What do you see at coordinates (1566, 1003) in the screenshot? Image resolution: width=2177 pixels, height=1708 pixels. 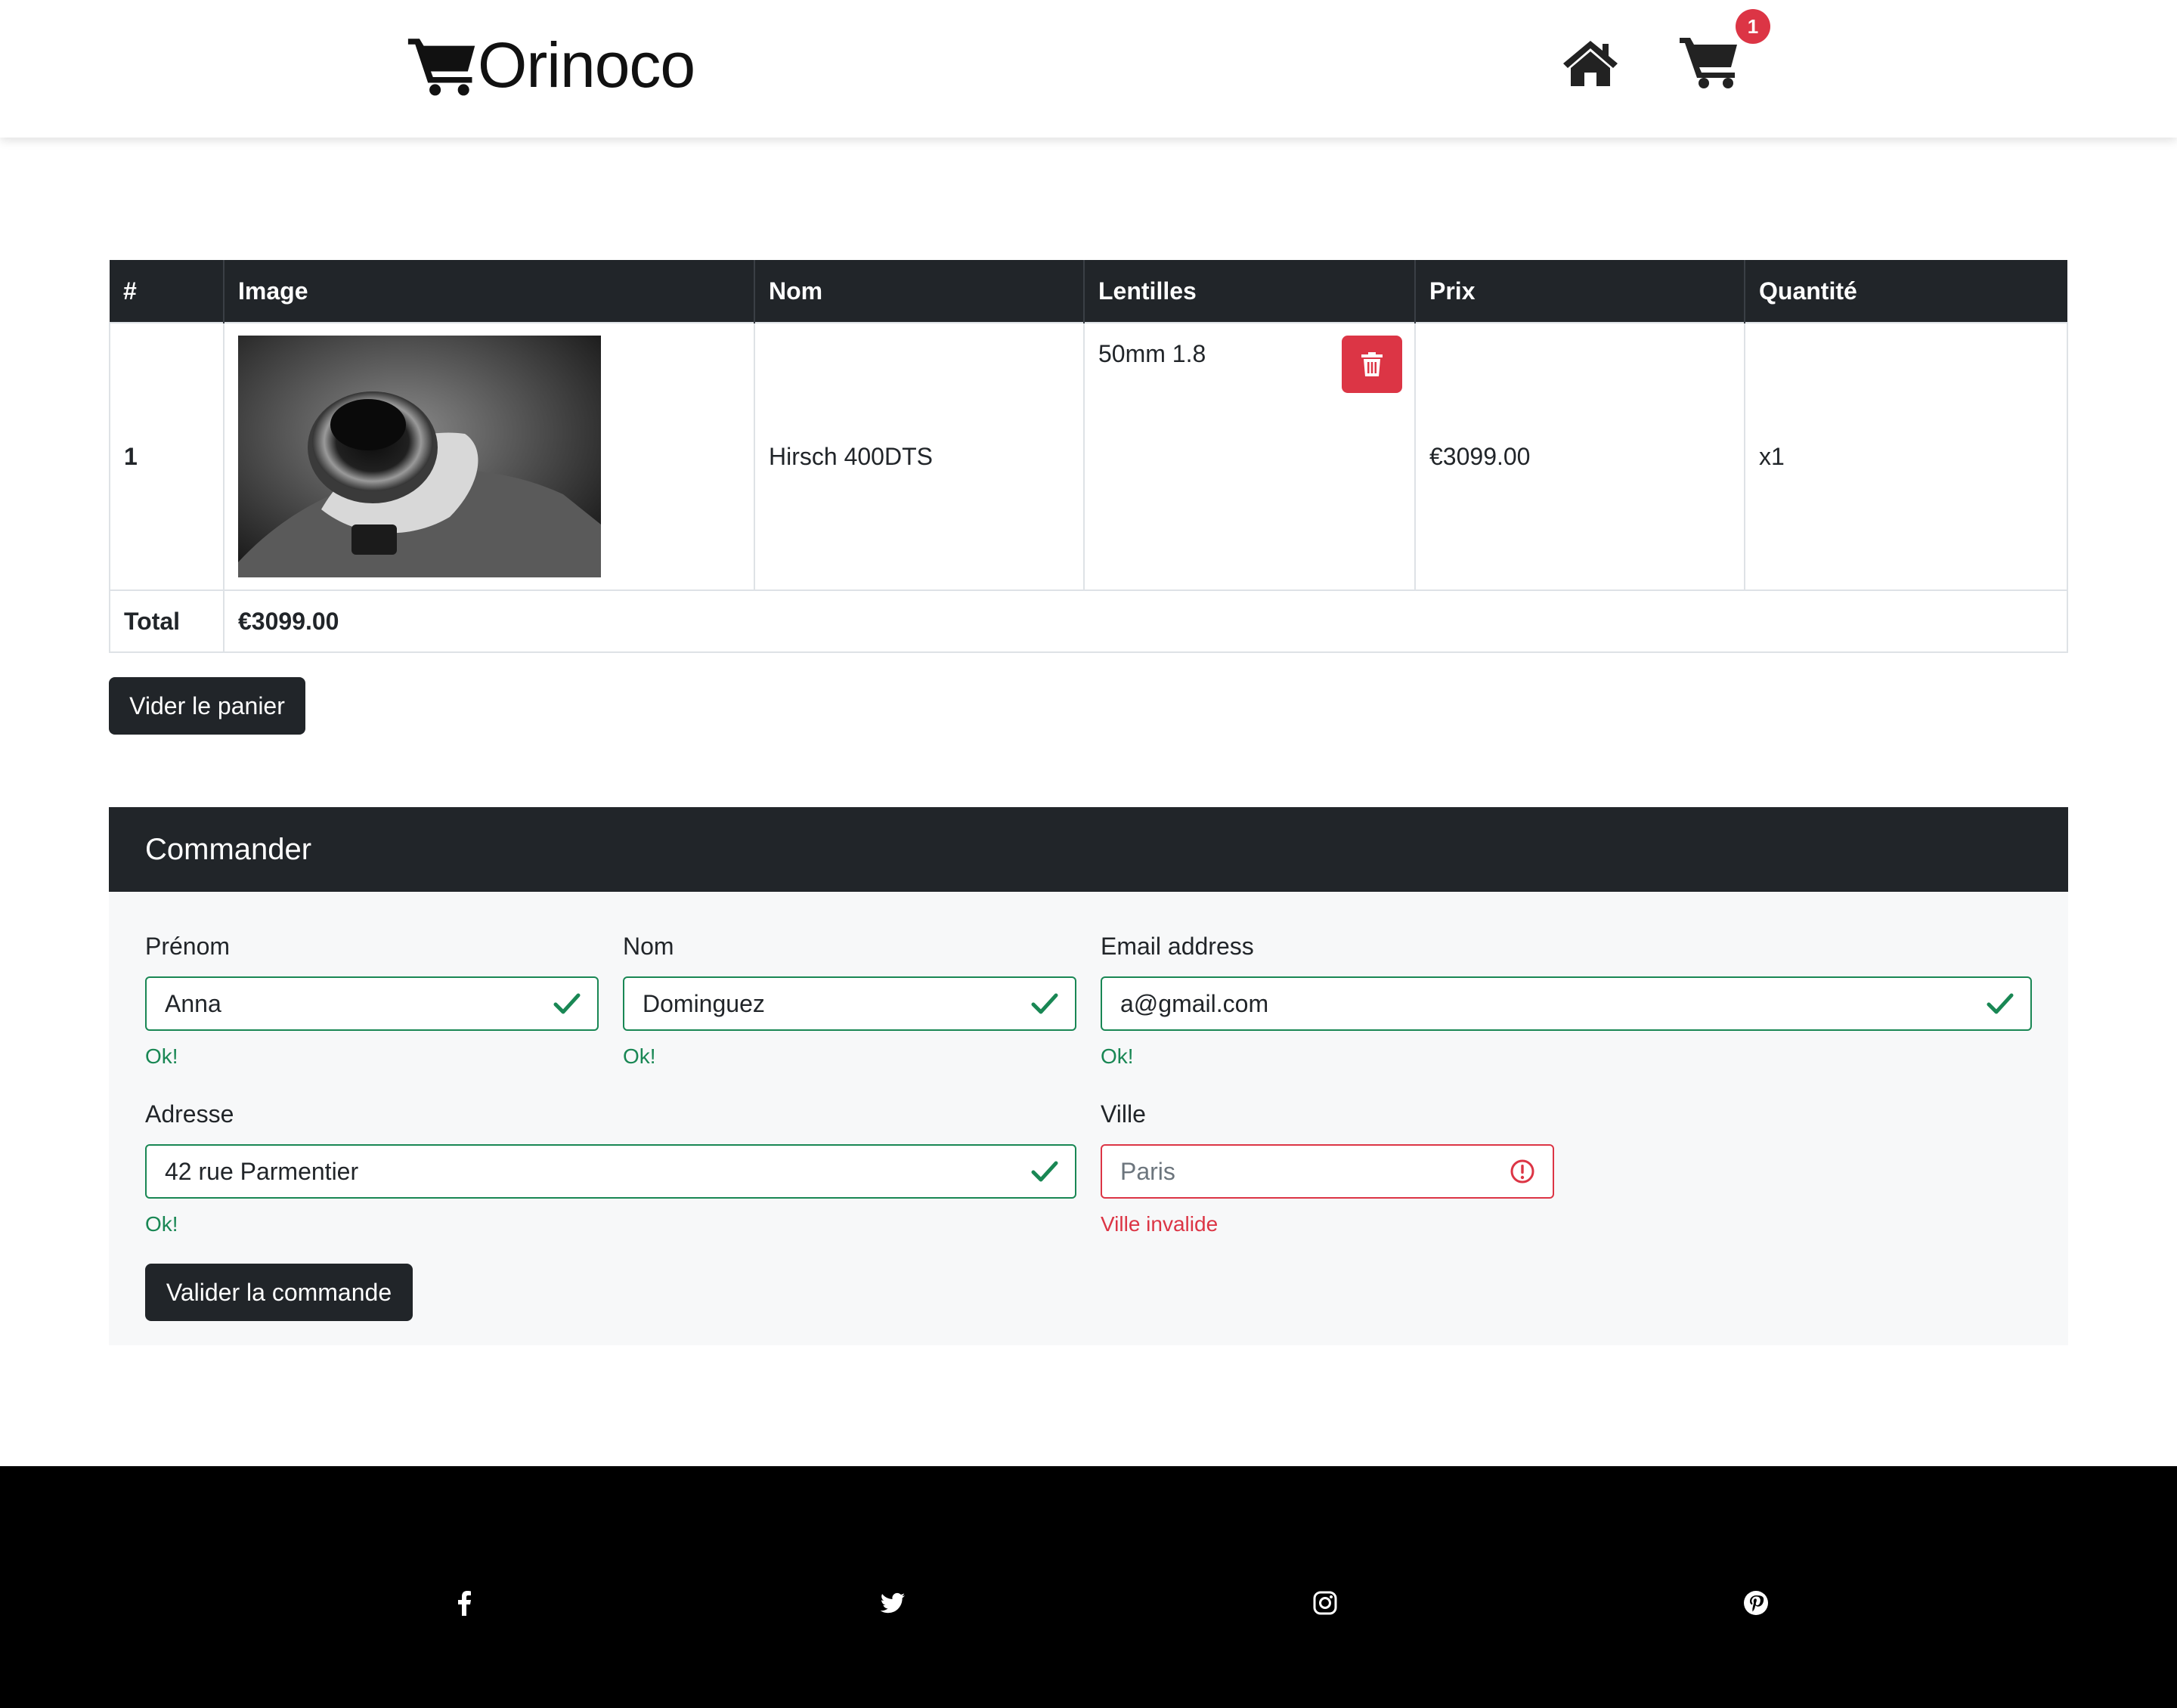 I see `email-field: a@gmail.com` at bounding box center [1566, 1003].